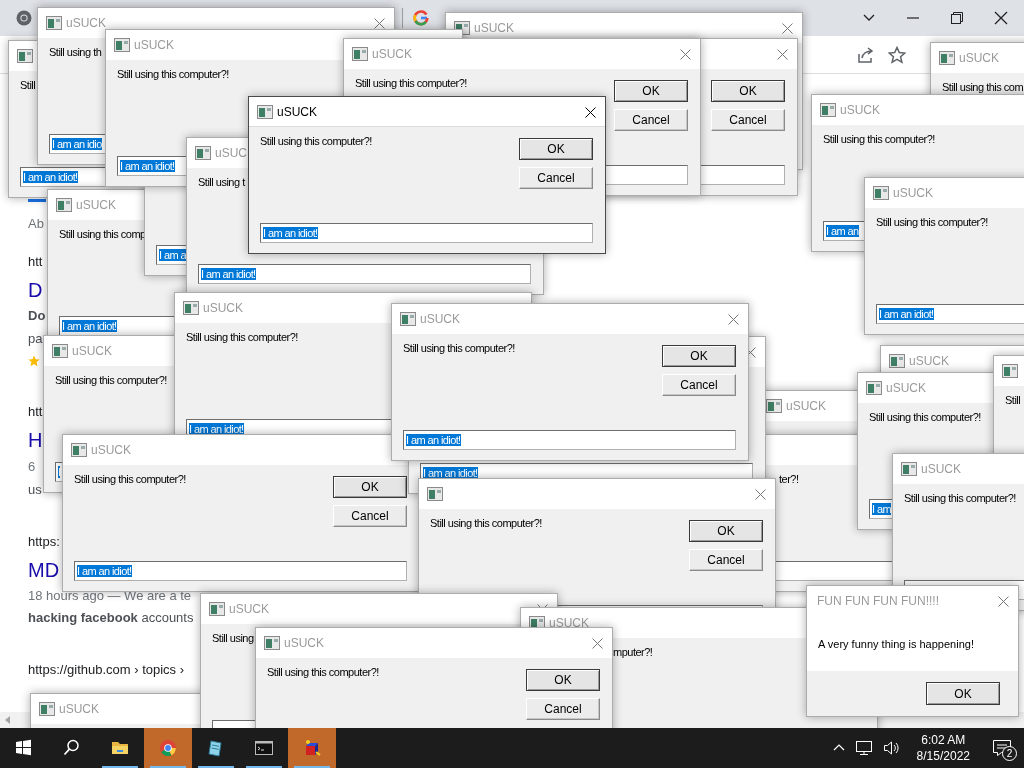  I want to click on dialog-message: ter?!, so click(789, 479).